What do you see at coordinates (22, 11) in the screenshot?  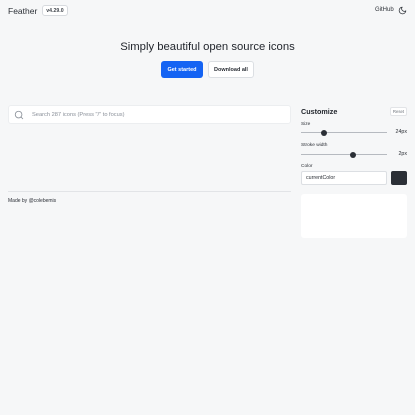 I see `brand-name: Feather` at bounding box center [22, 11].